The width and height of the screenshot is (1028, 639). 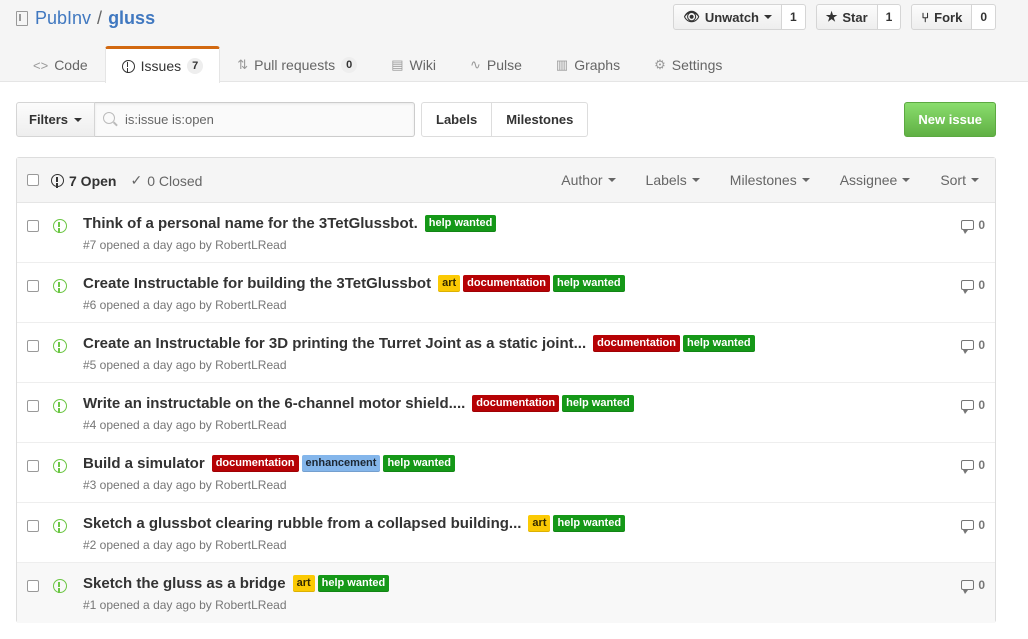 What do you see at coordinates (763, 180) in the screenshot?
I see `milestones-filter-label: Milestones` at bounding box center [763, 180].